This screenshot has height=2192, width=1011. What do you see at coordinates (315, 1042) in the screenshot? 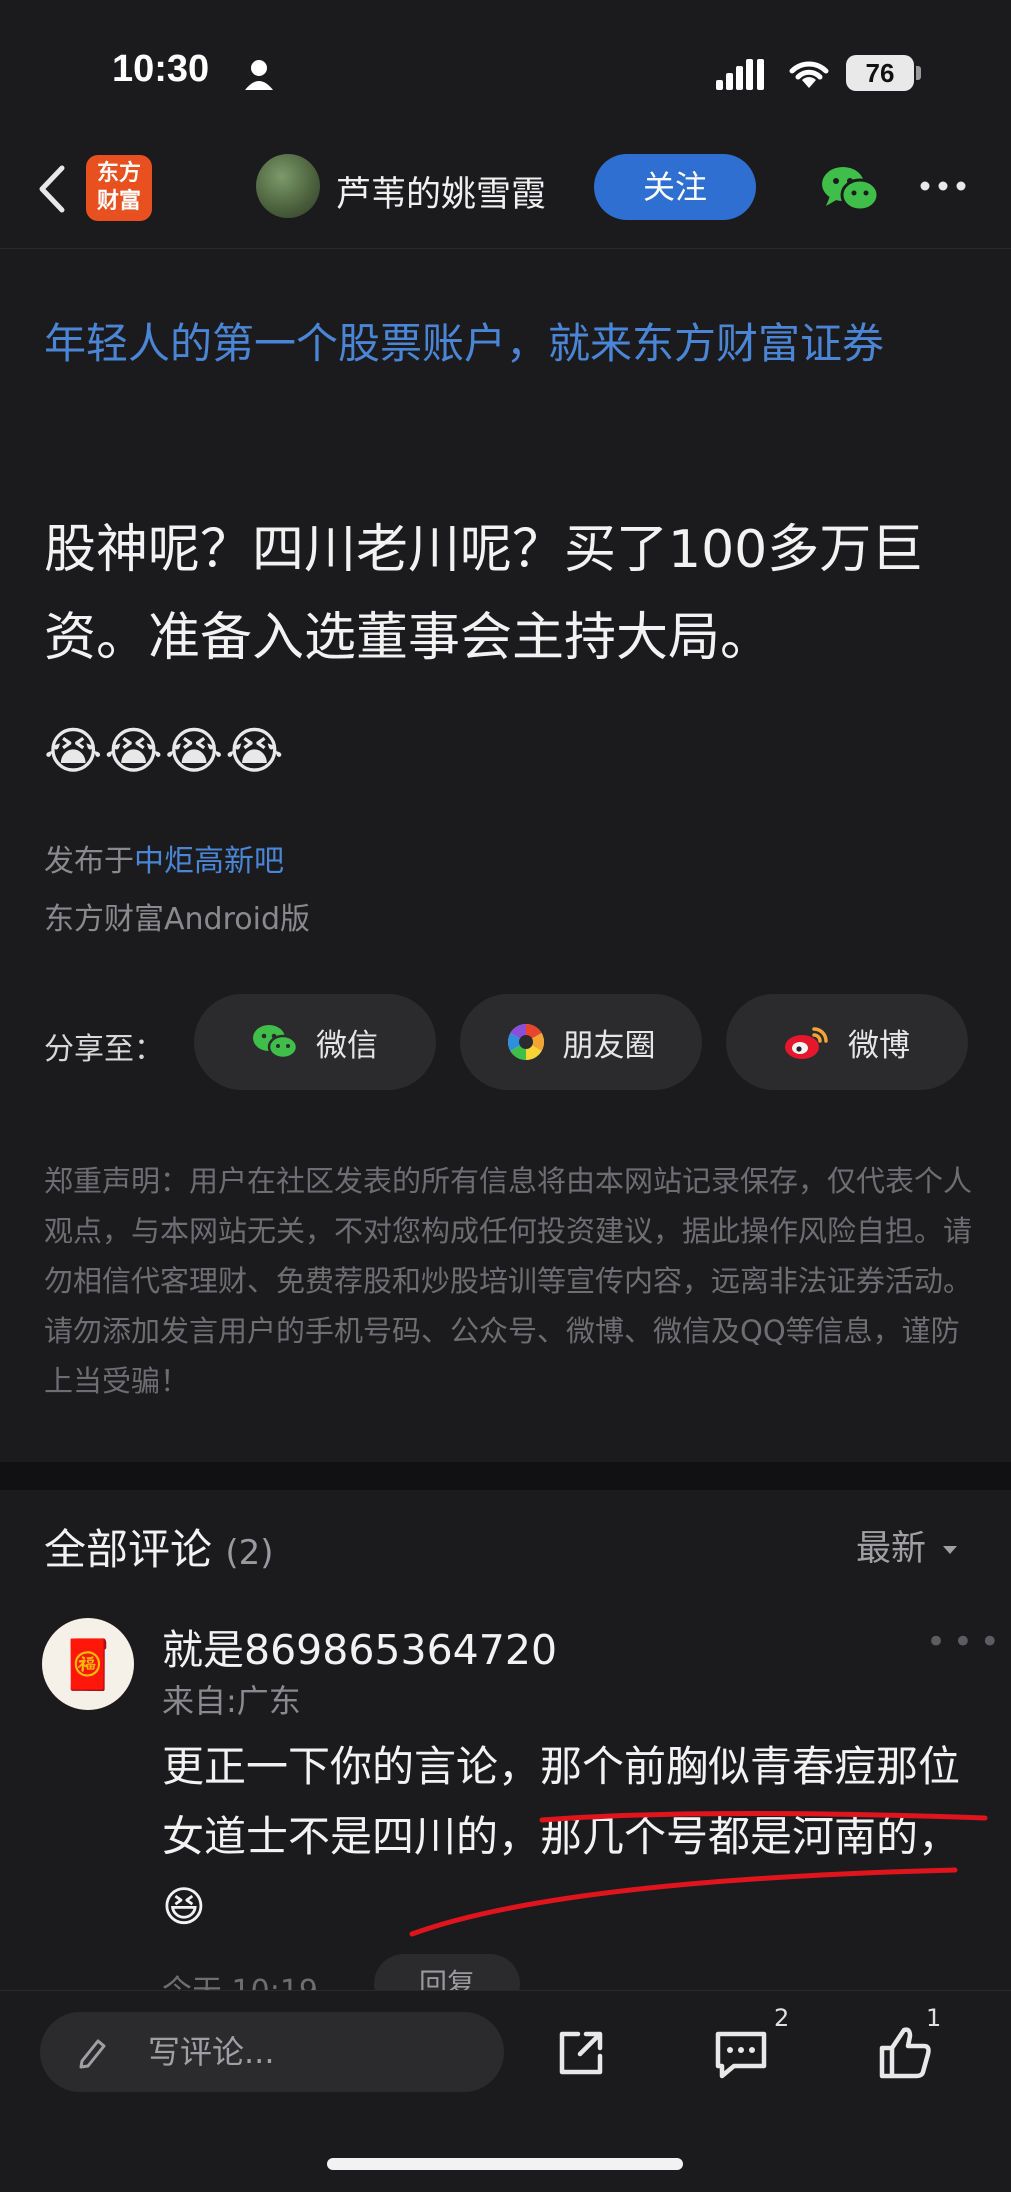
I see `share-wechat-button: 微信` at bounding box center [315, 1042].